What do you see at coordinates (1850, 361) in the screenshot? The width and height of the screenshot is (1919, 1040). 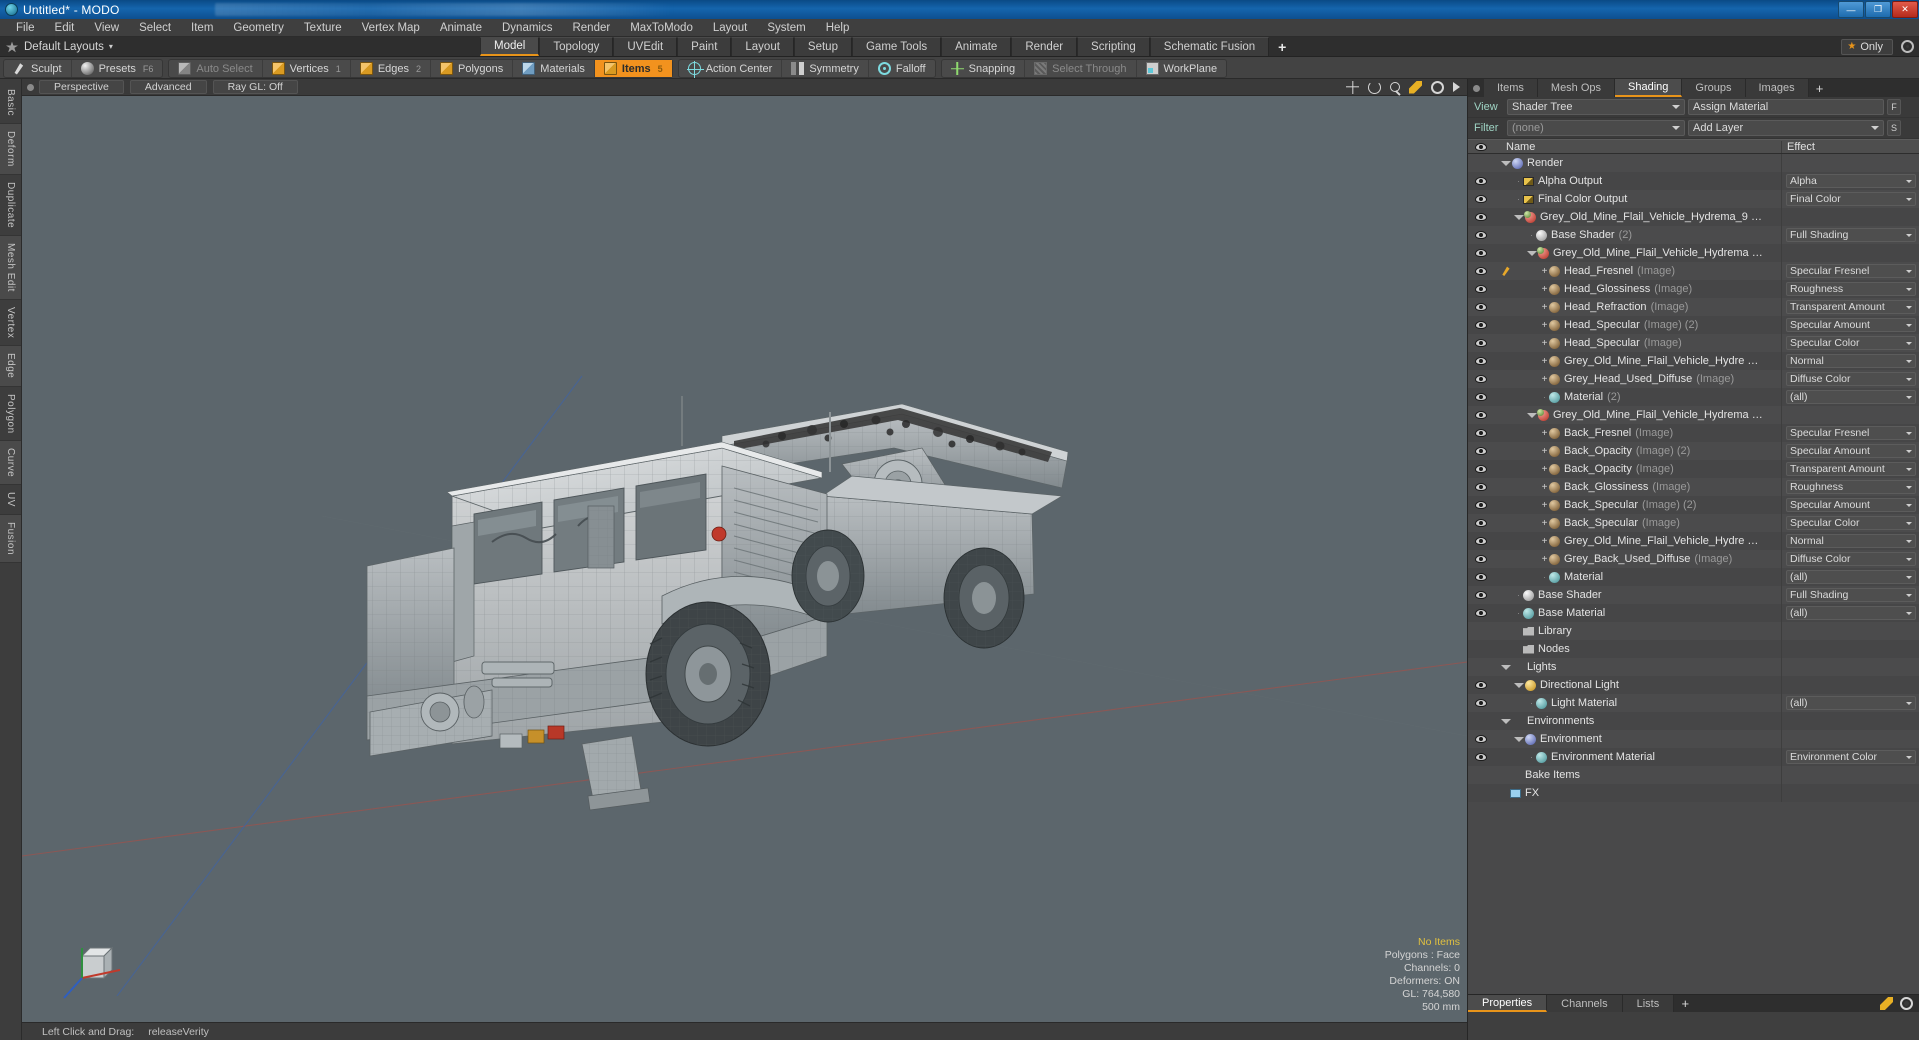 I see `shader-tree-row-effect: Normal` at bounding box center [1850, 361].